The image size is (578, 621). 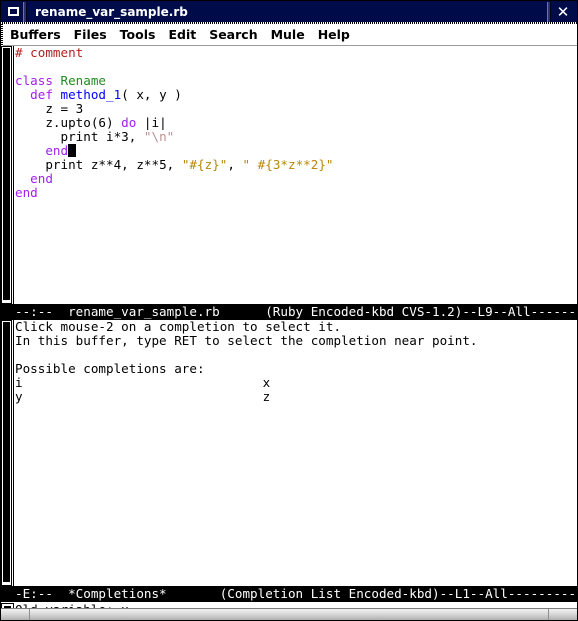 What do you see at coordinates (235, 164) in the screenshot?
I see `code-token-plain: ,` at bounding box center [235, 164].